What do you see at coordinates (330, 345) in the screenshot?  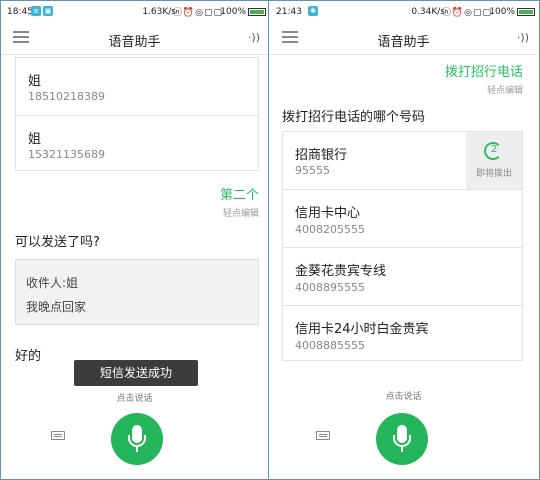 I see `phone-number: 4008885555` at bounding box center [330, 345].